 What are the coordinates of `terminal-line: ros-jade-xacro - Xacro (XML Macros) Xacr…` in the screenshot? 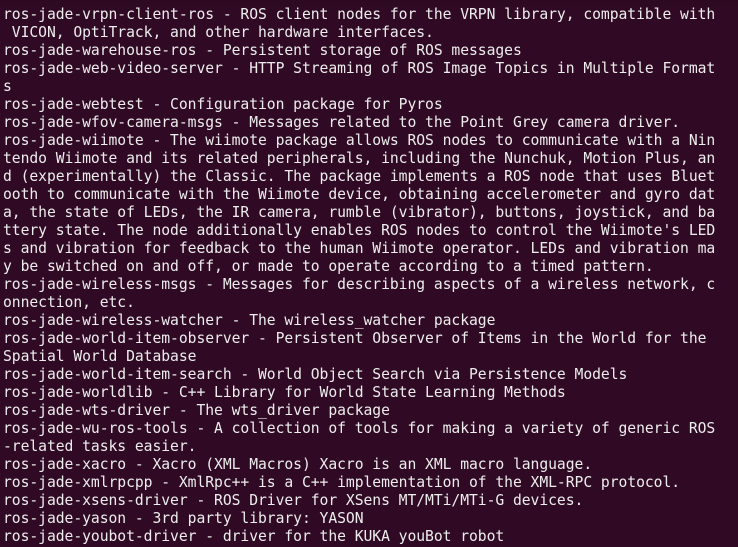 It's located at (298, 464).